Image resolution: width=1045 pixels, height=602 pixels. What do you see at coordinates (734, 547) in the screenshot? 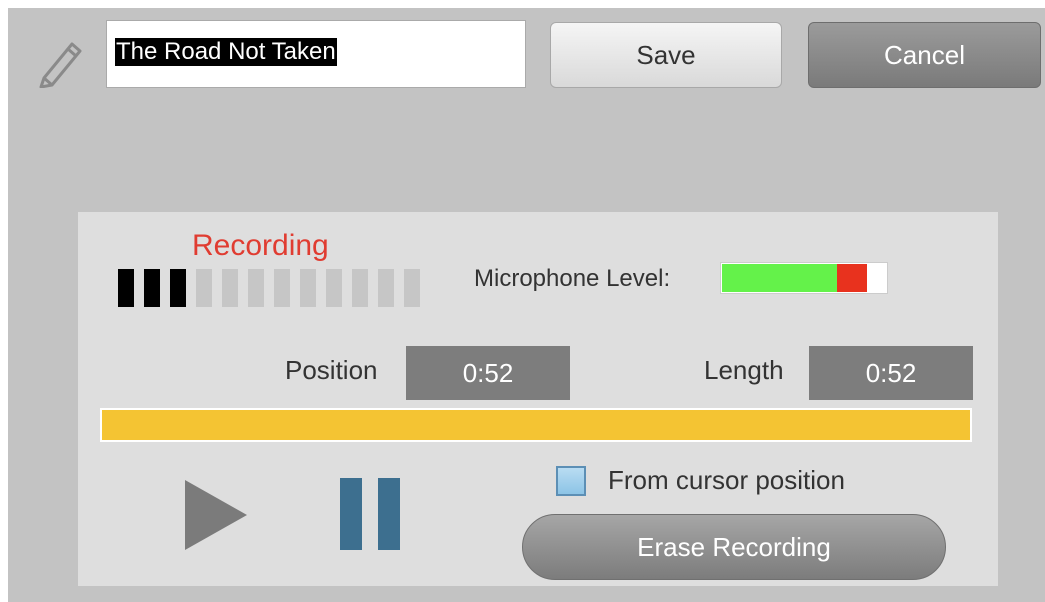
I see `erase-recording-button: Erase Recording` at bounding box center [734, 547].